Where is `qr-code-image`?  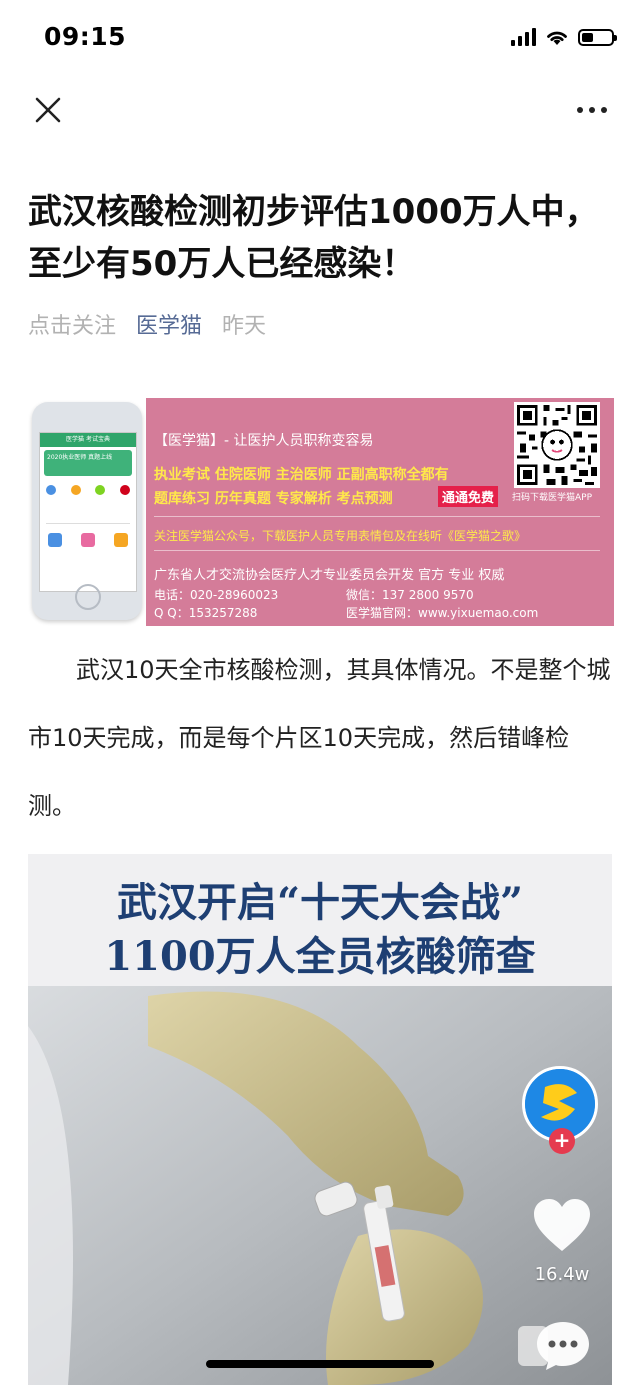 qr-code-image is located at coordinates (557, 445).